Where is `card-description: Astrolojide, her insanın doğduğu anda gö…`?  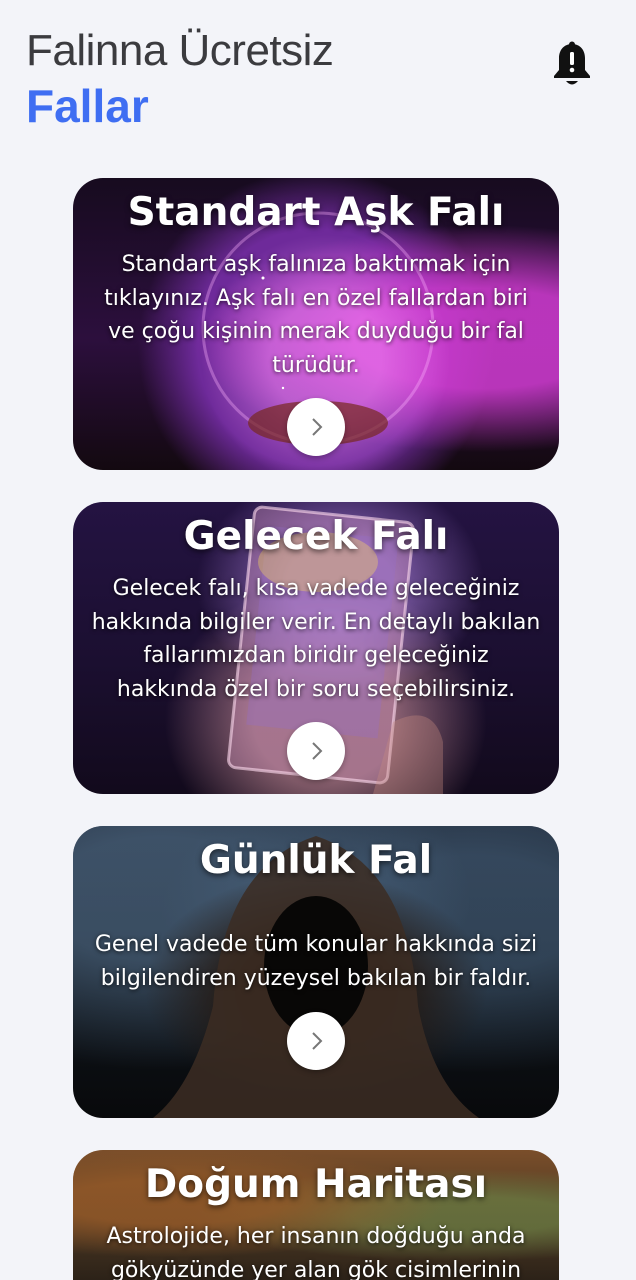 card-description: Astrolojide, her insanın doğduğu anda gö… is located at coordinates (316, 1252).